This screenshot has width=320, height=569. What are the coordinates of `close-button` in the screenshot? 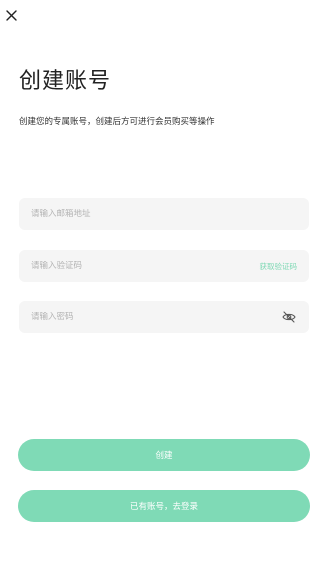 It's located at (11, 15).